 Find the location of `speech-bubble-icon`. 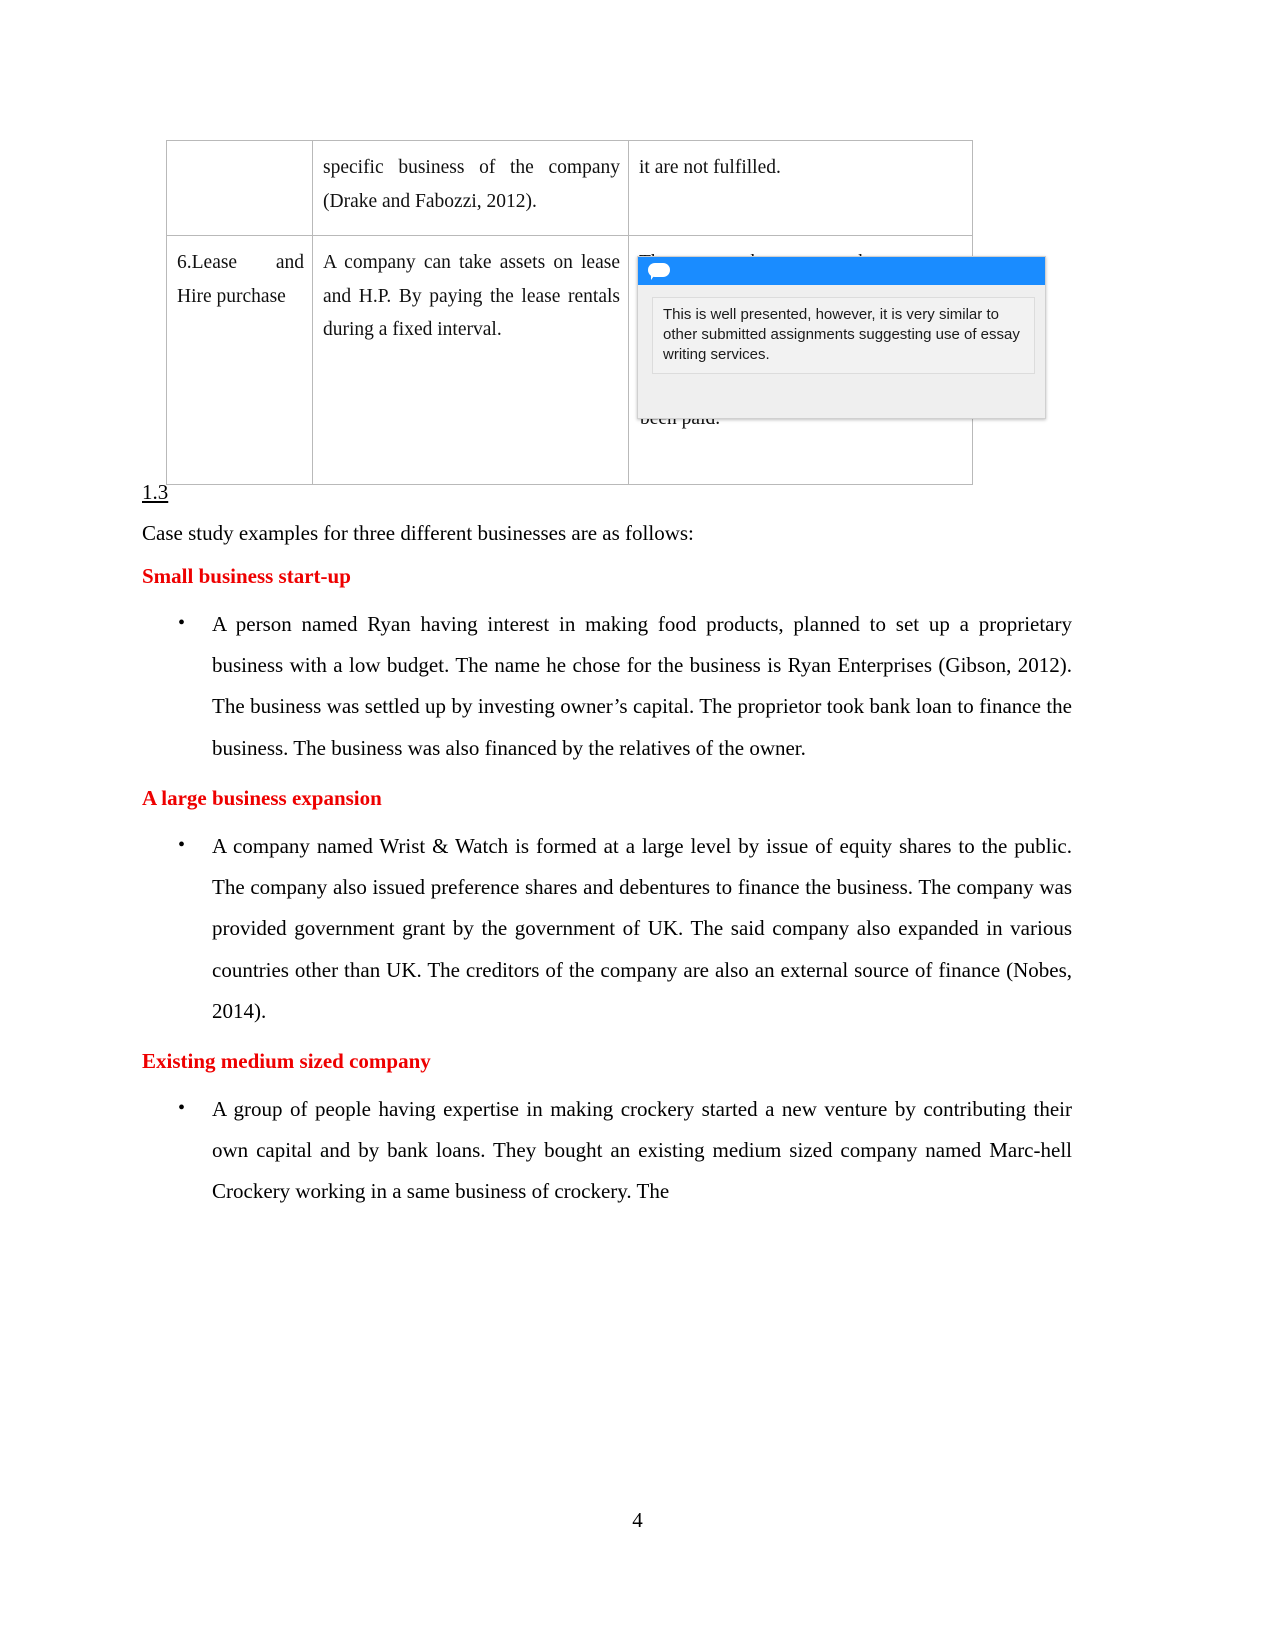

speech-bubble-icon is located at coordinates (659, 271).